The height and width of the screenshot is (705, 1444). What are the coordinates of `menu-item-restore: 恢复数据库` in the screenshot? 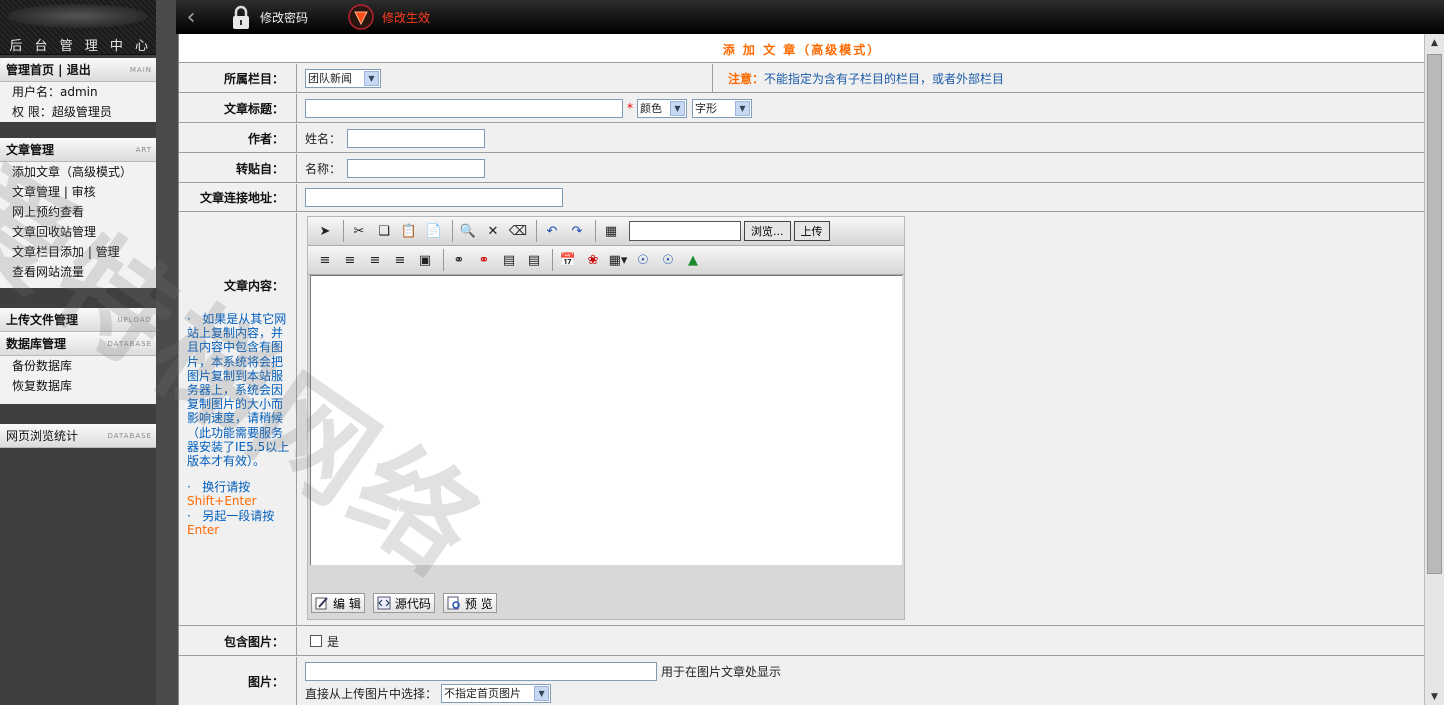 It's located at (78, 386).